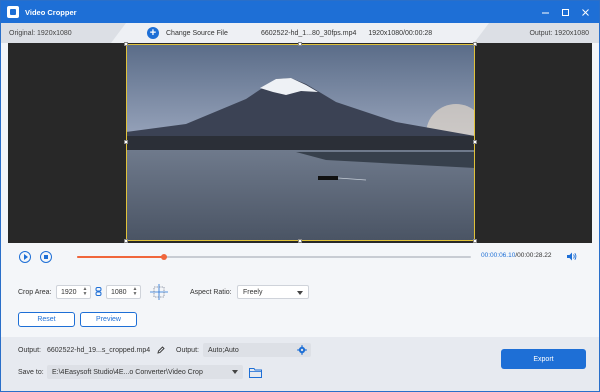  What do you see at coordinates (253, 292) in the screenshot?
I see `aspect-ratio-value: Freely` at bounding box center [253, 292].